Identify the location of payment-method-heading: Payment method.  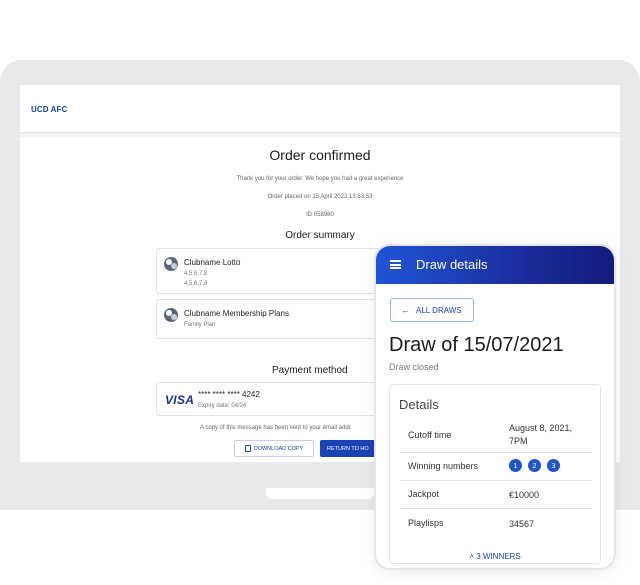
(310, 370).